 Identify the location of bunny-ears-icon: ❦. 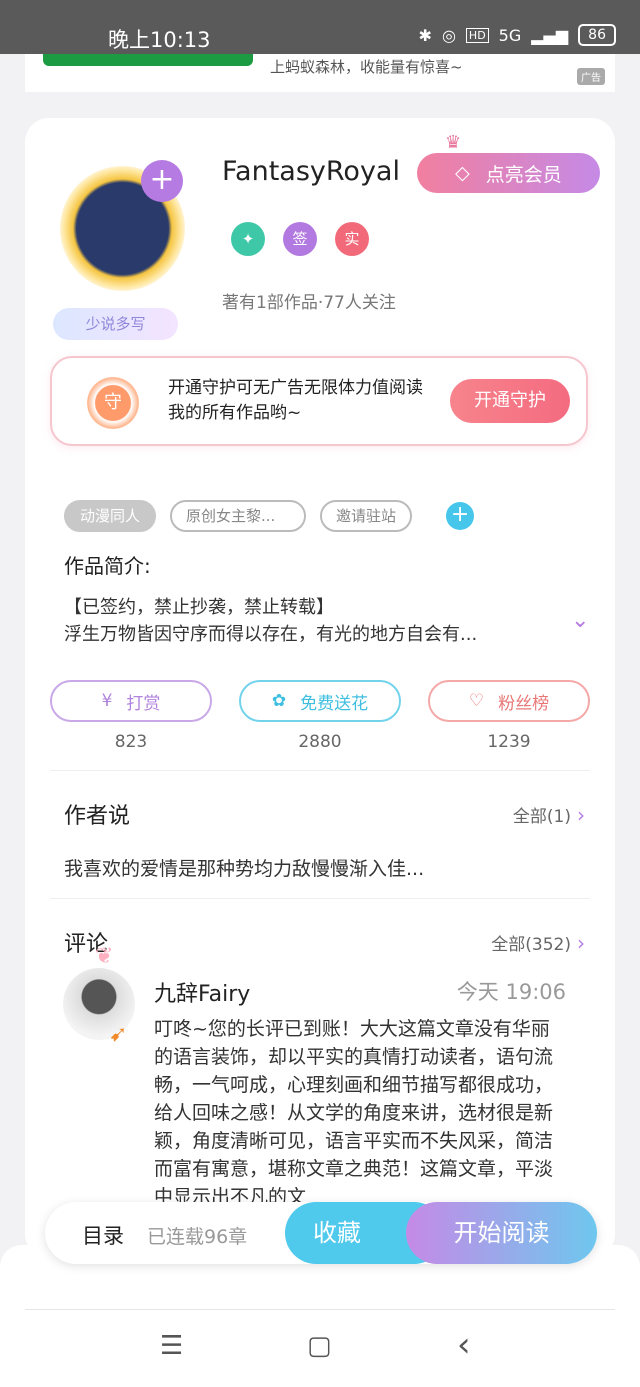
(104, 956).